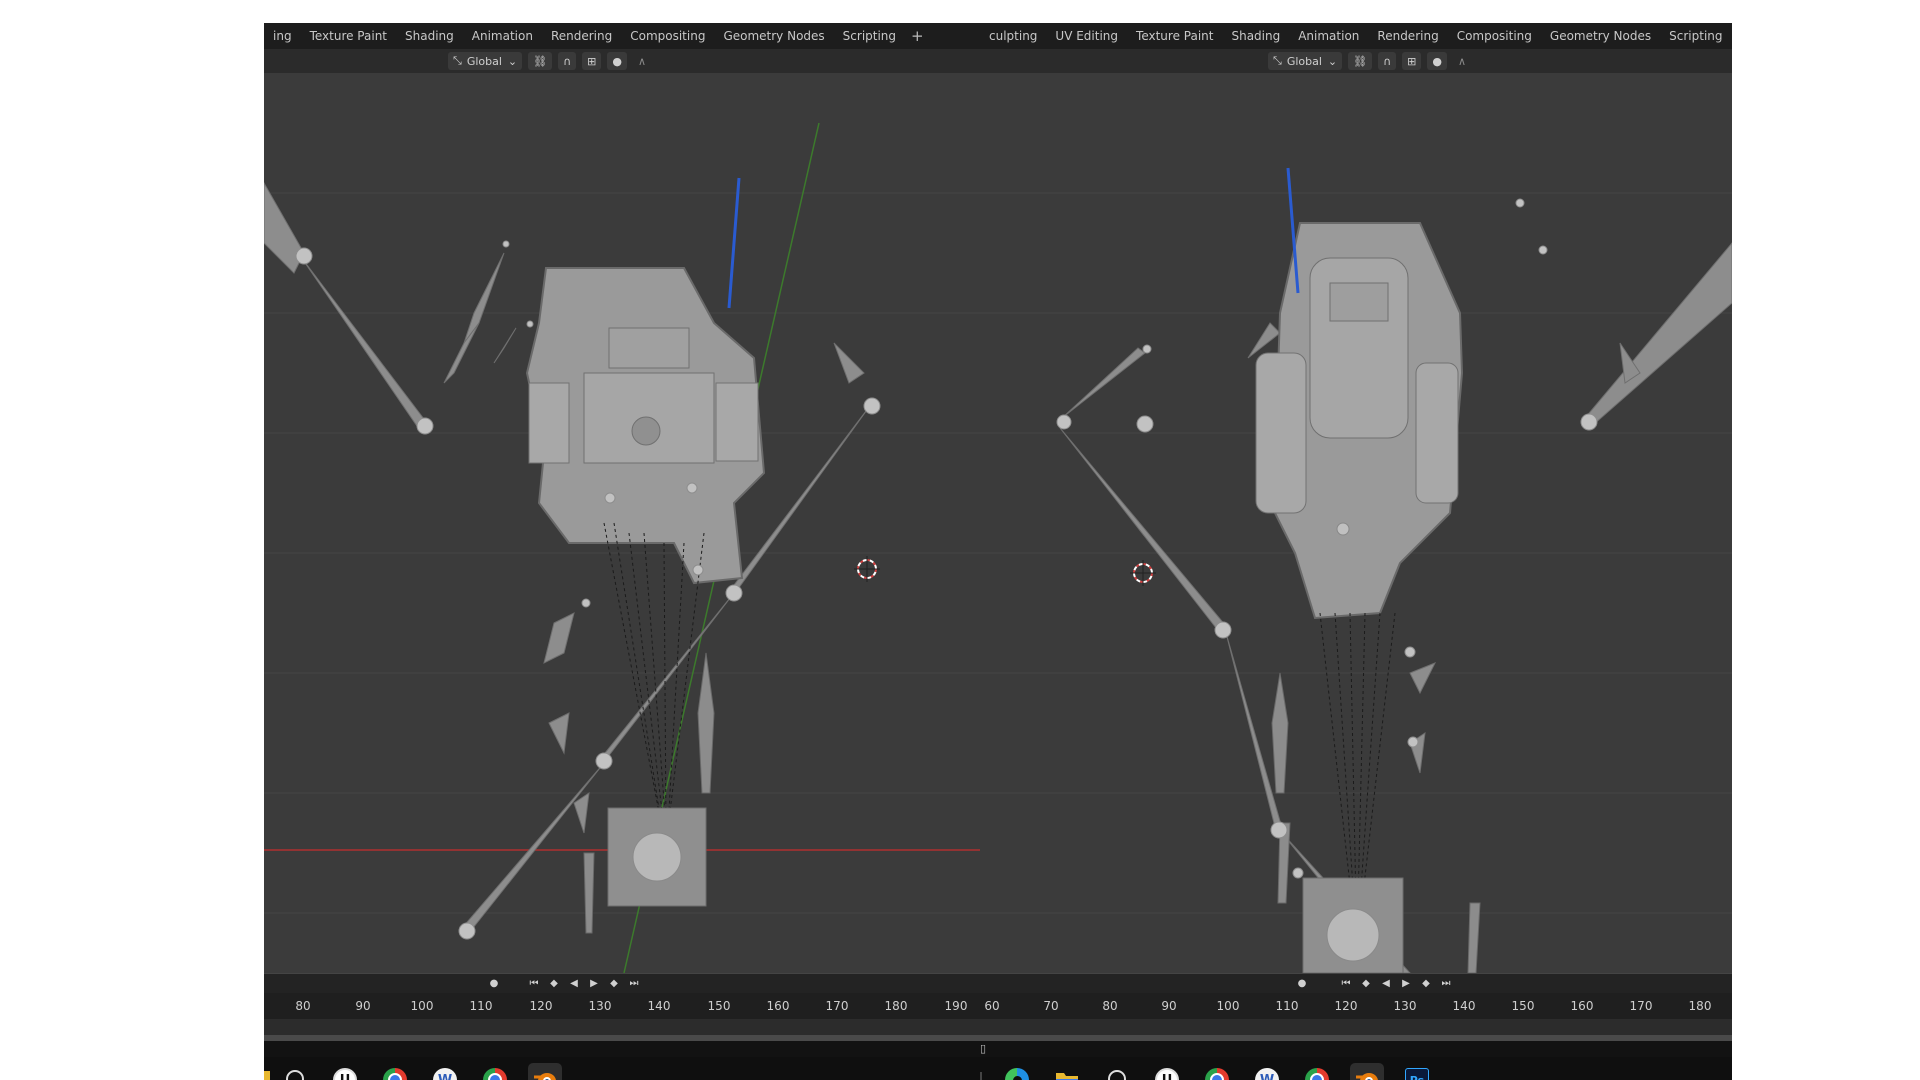 The image size is (1920, 1080). I want to click on chevron-down-icon: ⌄, so click(1332, 61).